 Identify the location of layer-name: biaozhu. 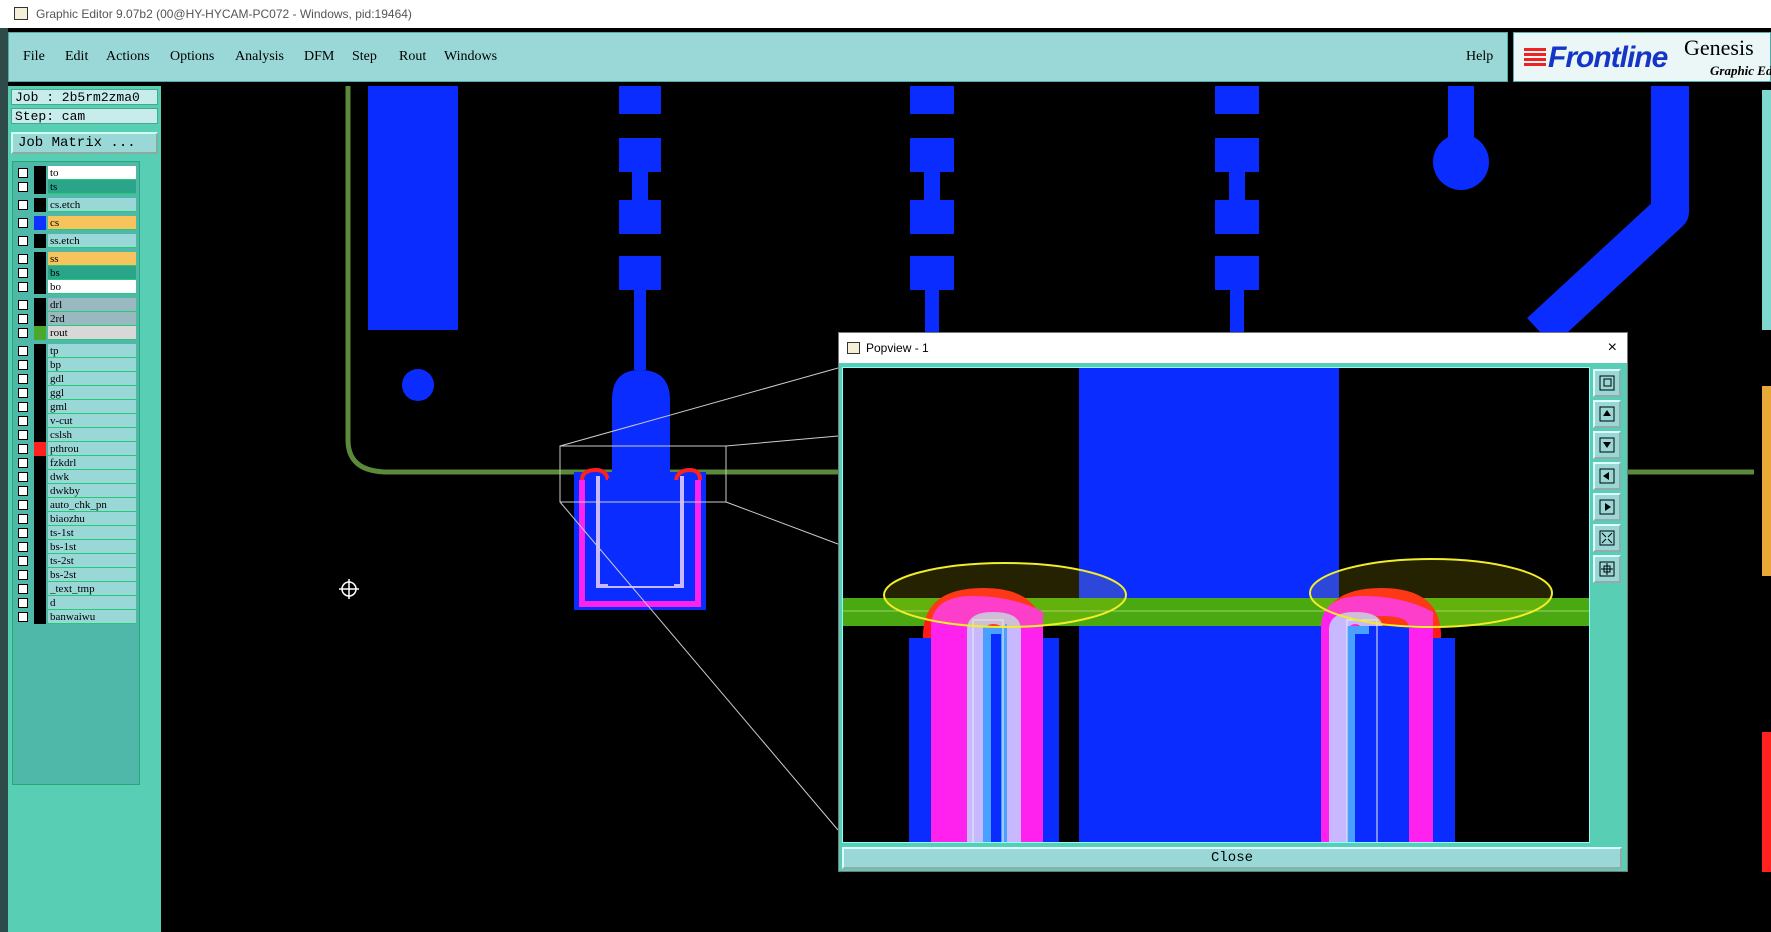
(92, 519).